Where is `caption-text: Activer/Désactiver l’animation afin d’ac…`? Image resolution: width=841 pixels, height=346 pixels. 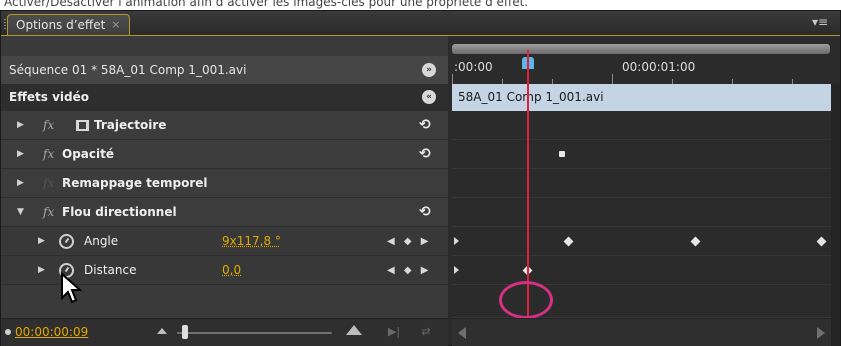
caption-text: Activer/Désactiver l’animation afin d’ac… is located at coordinates (420, 5).